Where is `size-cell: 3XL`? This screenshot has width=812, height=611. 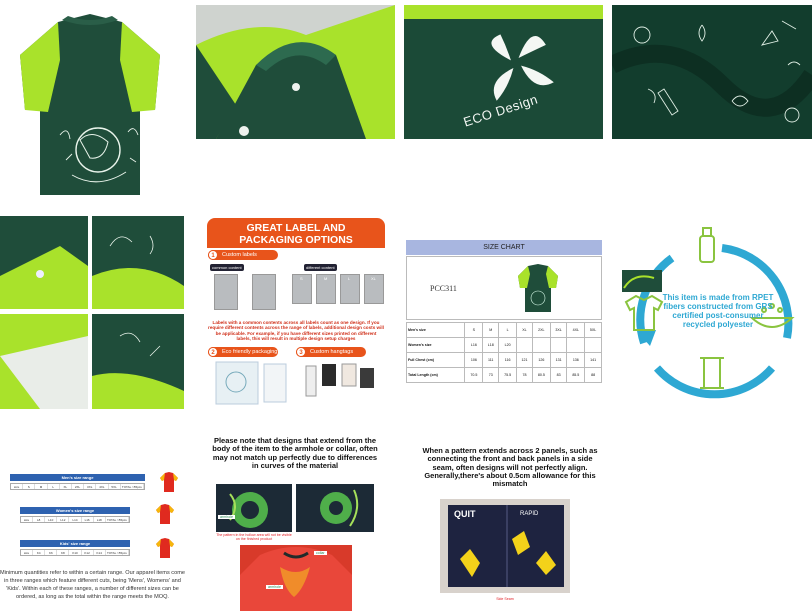
size-cell: 3XL is located at coordinates (90, 486).